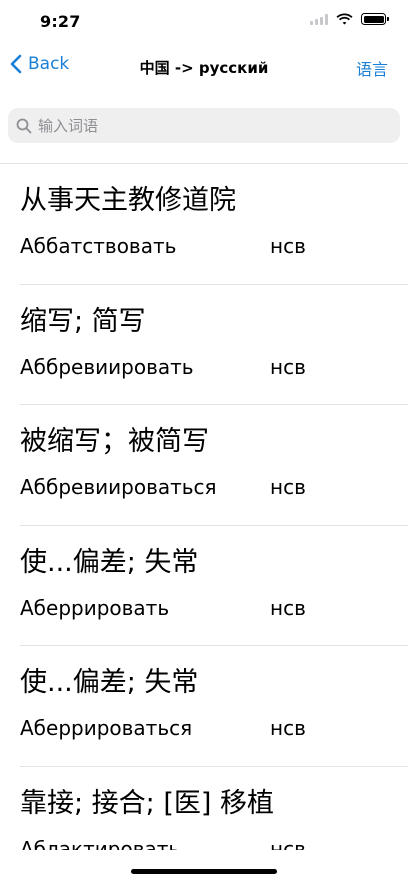 This screenshot has height=883, width=408. Describe the element at coordinates (204, 871) in the screenshot. I see `home-indicator` at that location.